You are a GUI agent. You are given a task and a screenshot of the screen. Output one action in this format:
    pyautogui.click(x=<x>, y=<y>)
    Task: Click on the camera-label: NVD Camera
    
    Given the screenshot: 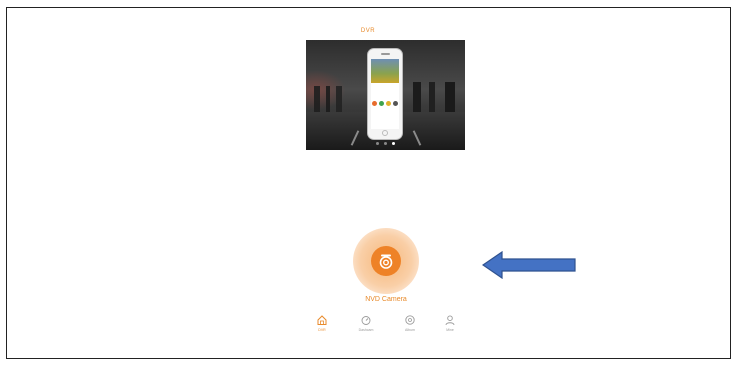 What is the action you would take?
    pyautogui.click(x=386, y=299)
    